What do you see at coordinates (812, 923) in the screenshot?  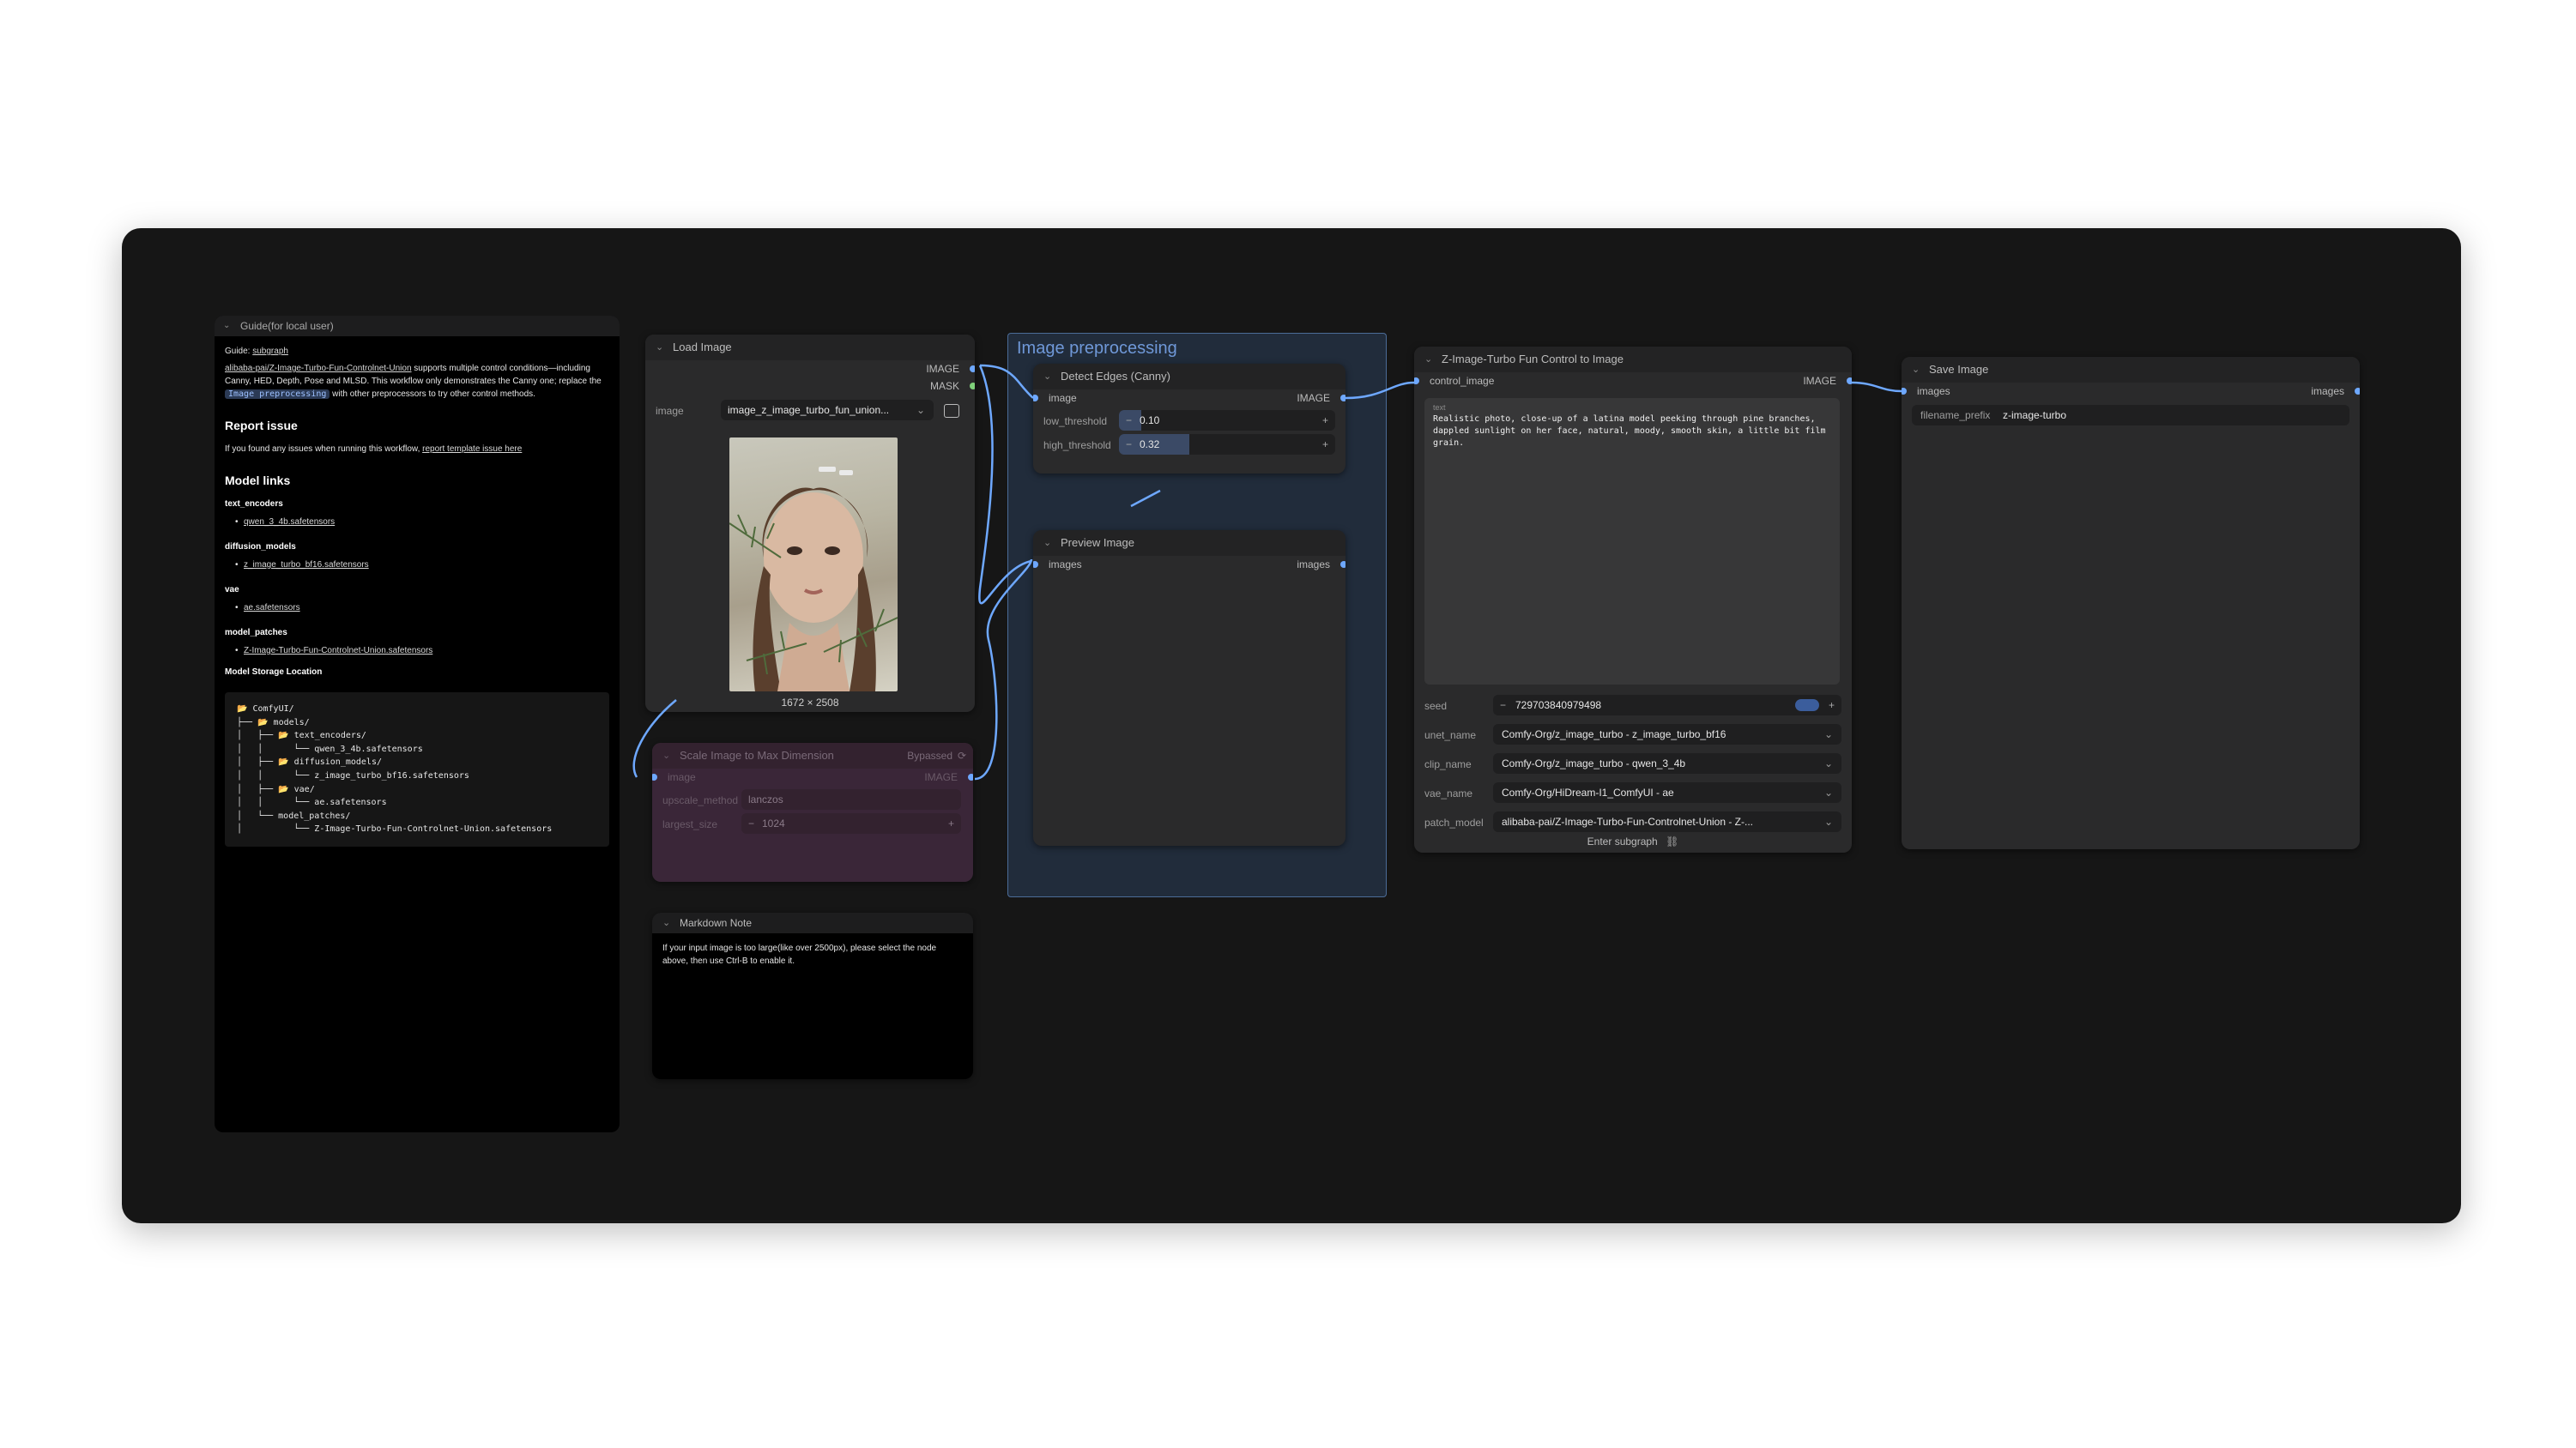 I see `markdown-note-title-bar: ⌄ Markdown Note` at bounding box center [812, 923].